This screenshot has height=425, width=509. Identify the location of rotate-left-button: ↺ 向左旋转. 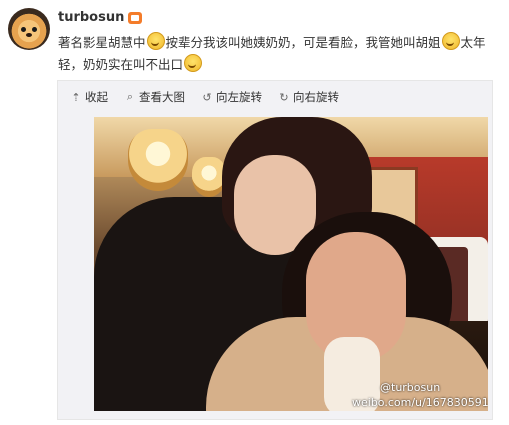
(231, 97).